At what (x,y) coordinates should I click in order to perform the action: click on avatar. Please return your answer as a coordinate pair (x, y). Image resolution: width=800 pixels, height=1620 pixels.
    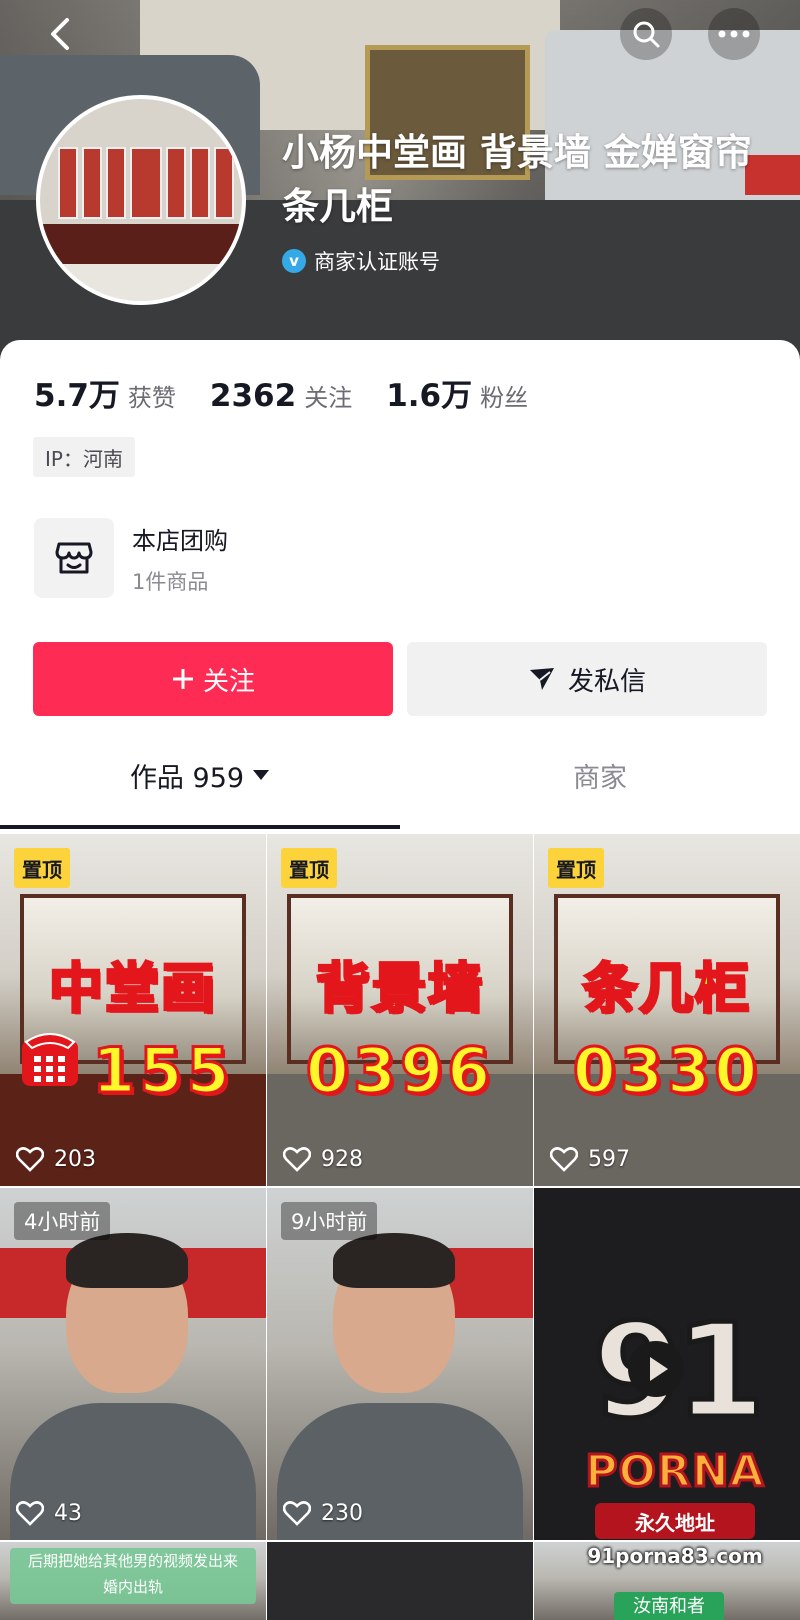
    Looking at the image, I should click on (141, 200).